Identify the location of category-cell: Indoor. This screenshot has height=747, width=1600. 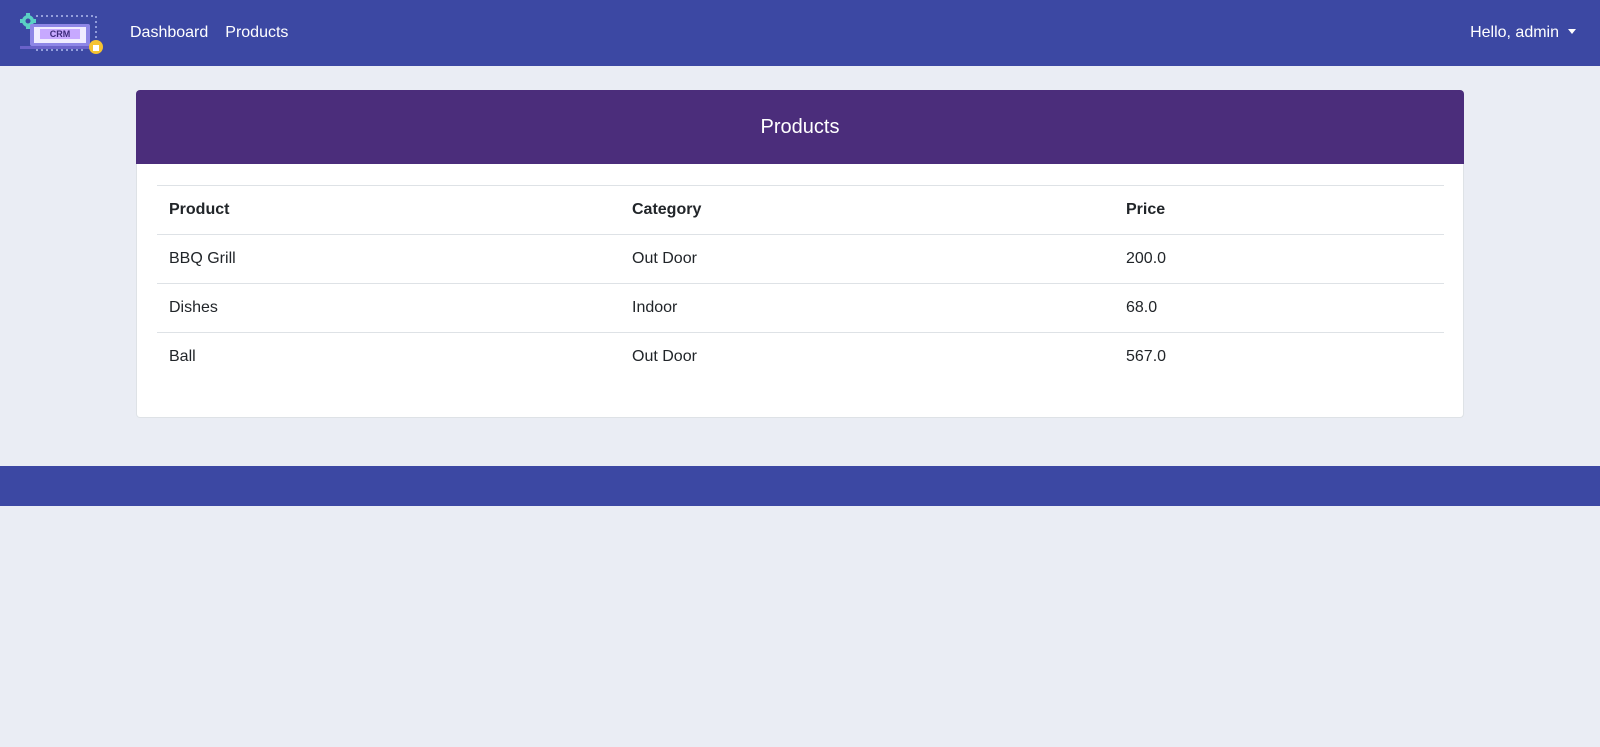
(867, 308).